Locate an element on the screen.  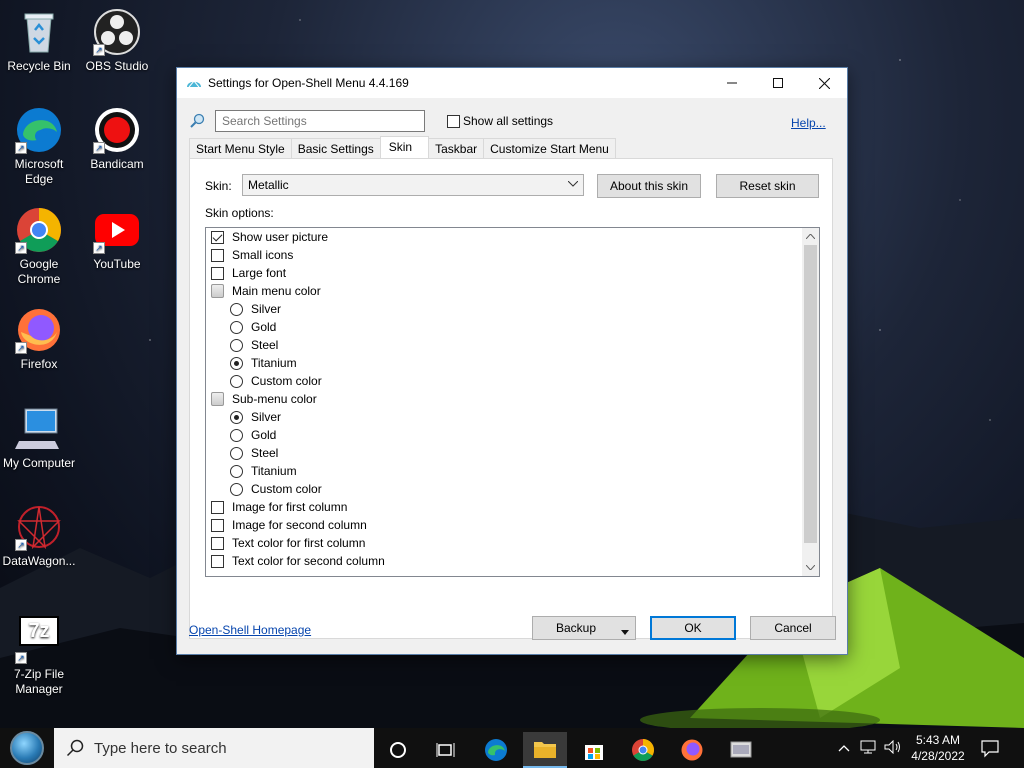
youtube-label: YouTube is located at coordinates (117, 264).